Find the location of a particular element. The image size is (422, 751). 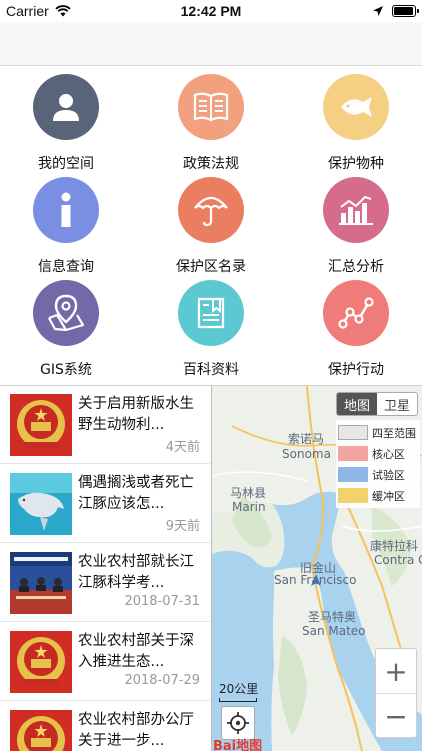

status-time: 12:42 PM is located at coordinates (211, 11).